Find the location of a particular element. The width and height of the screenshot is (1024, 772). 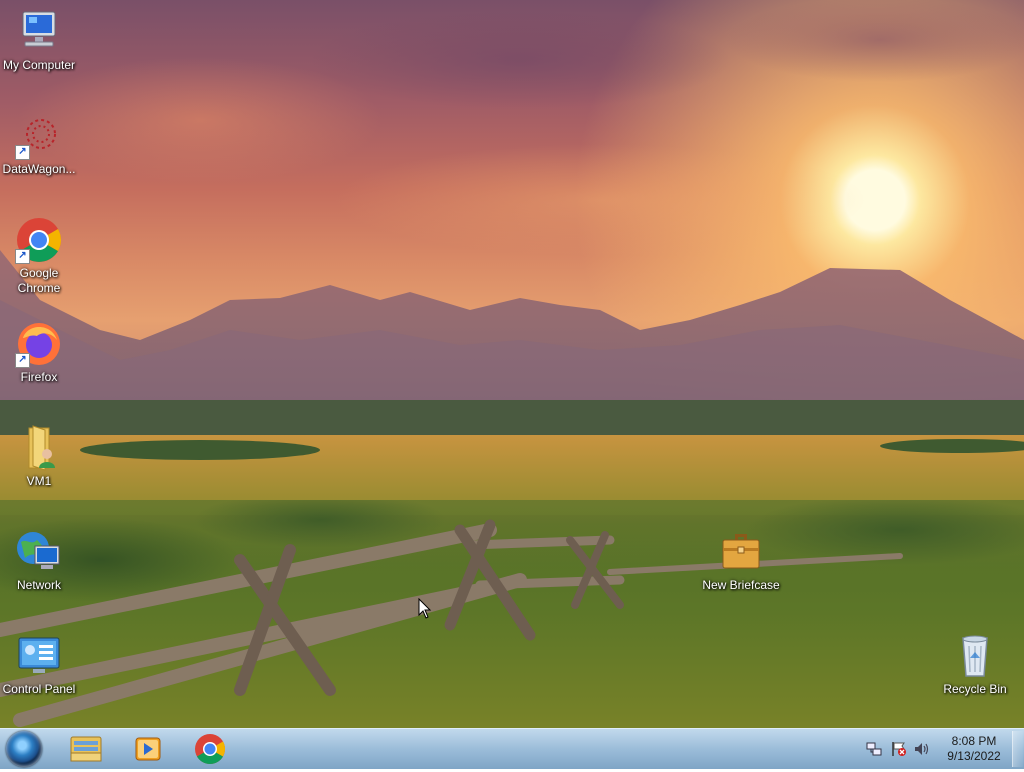

taskbar-media-player-button is located at coordinates (148, 749).